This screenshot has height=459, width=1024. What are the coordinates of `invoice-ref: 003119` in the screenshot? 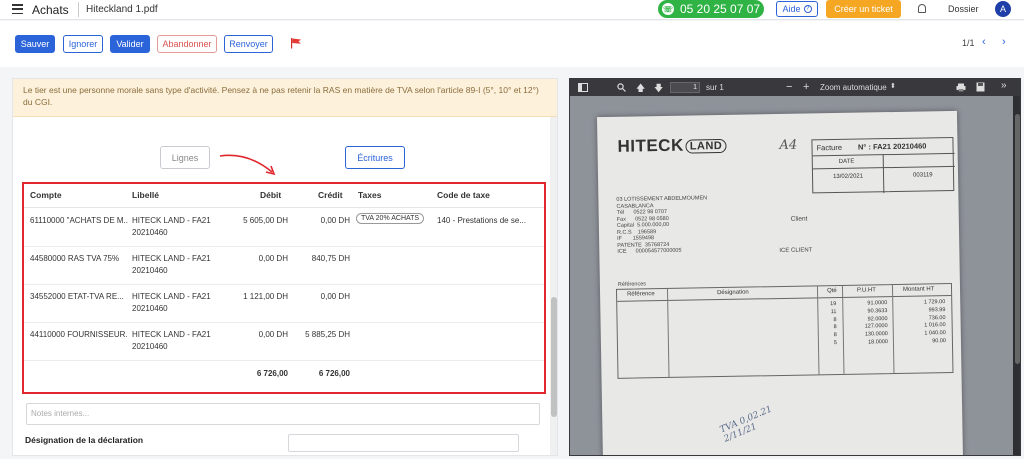 It's located at (922, 175).